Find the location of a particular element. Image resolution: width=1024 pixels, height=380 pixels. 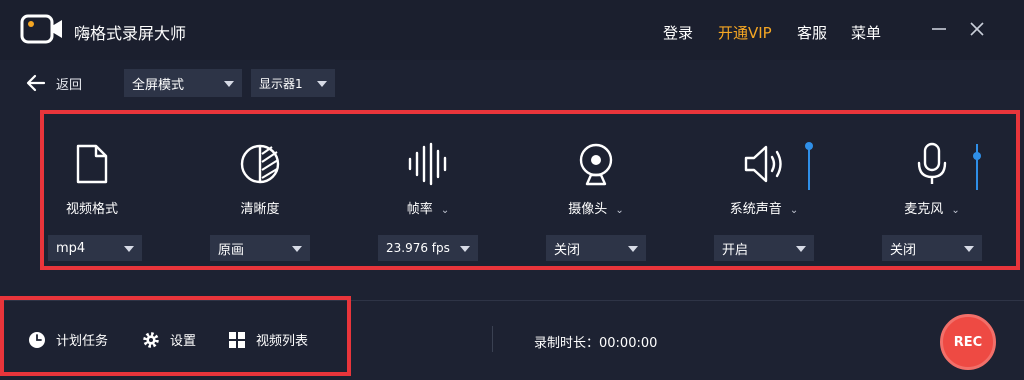

select-value: 原画 is located at coordinates (231, 250).